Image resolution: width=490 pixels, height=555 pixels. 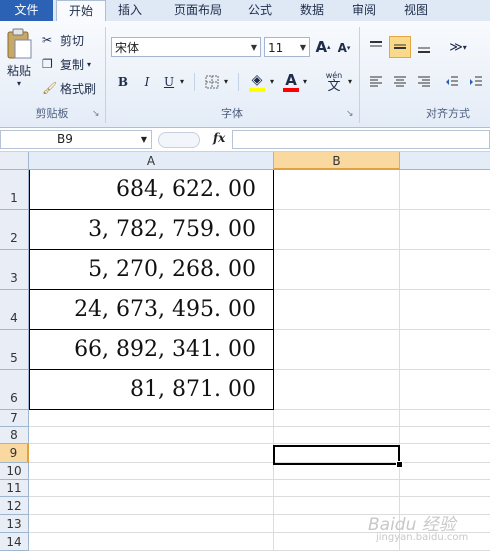 I want to click on cell-c2, so click(x=445, y=230).